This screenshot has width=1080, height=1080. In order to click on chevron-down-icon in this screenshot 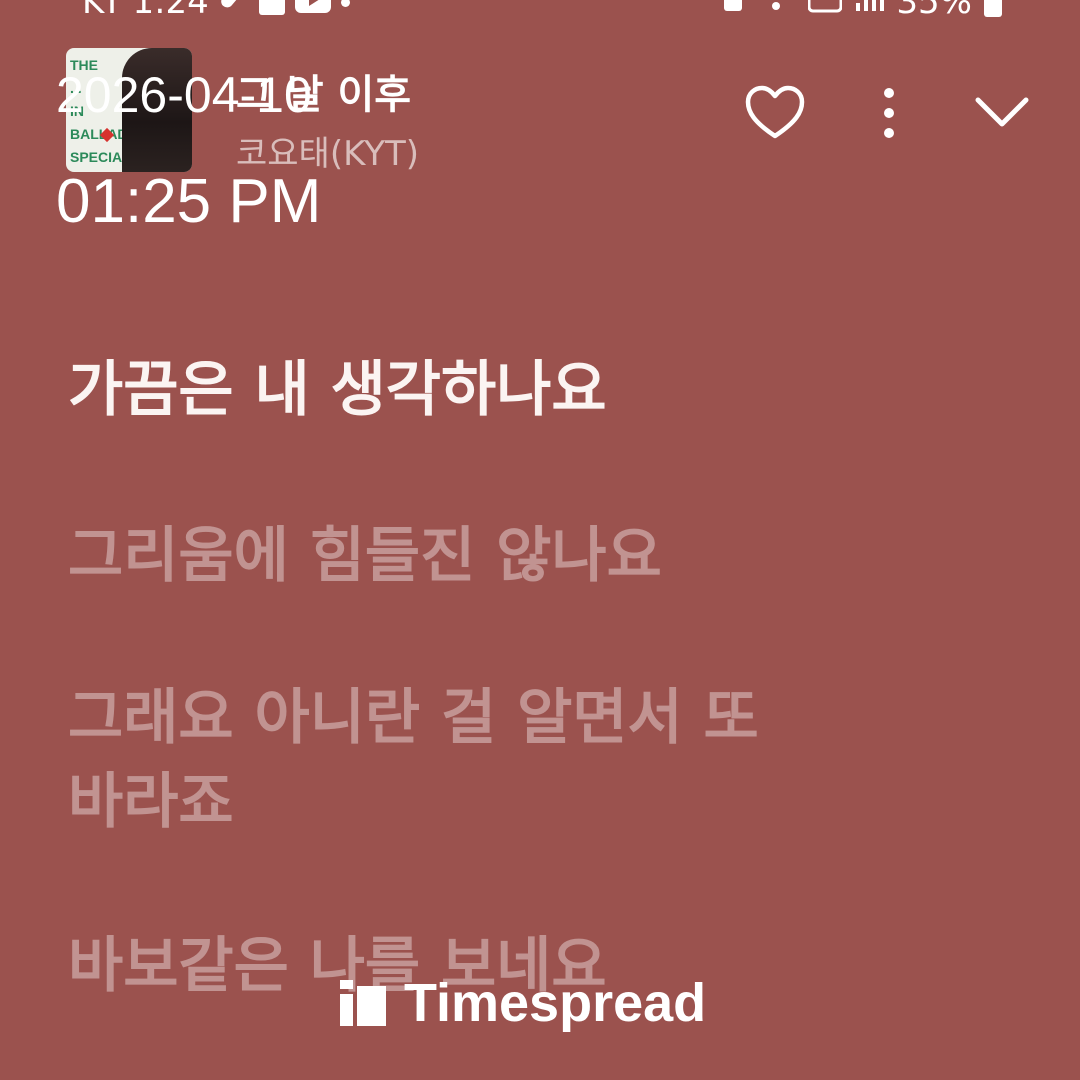, I will do `click(1002, 112)`.